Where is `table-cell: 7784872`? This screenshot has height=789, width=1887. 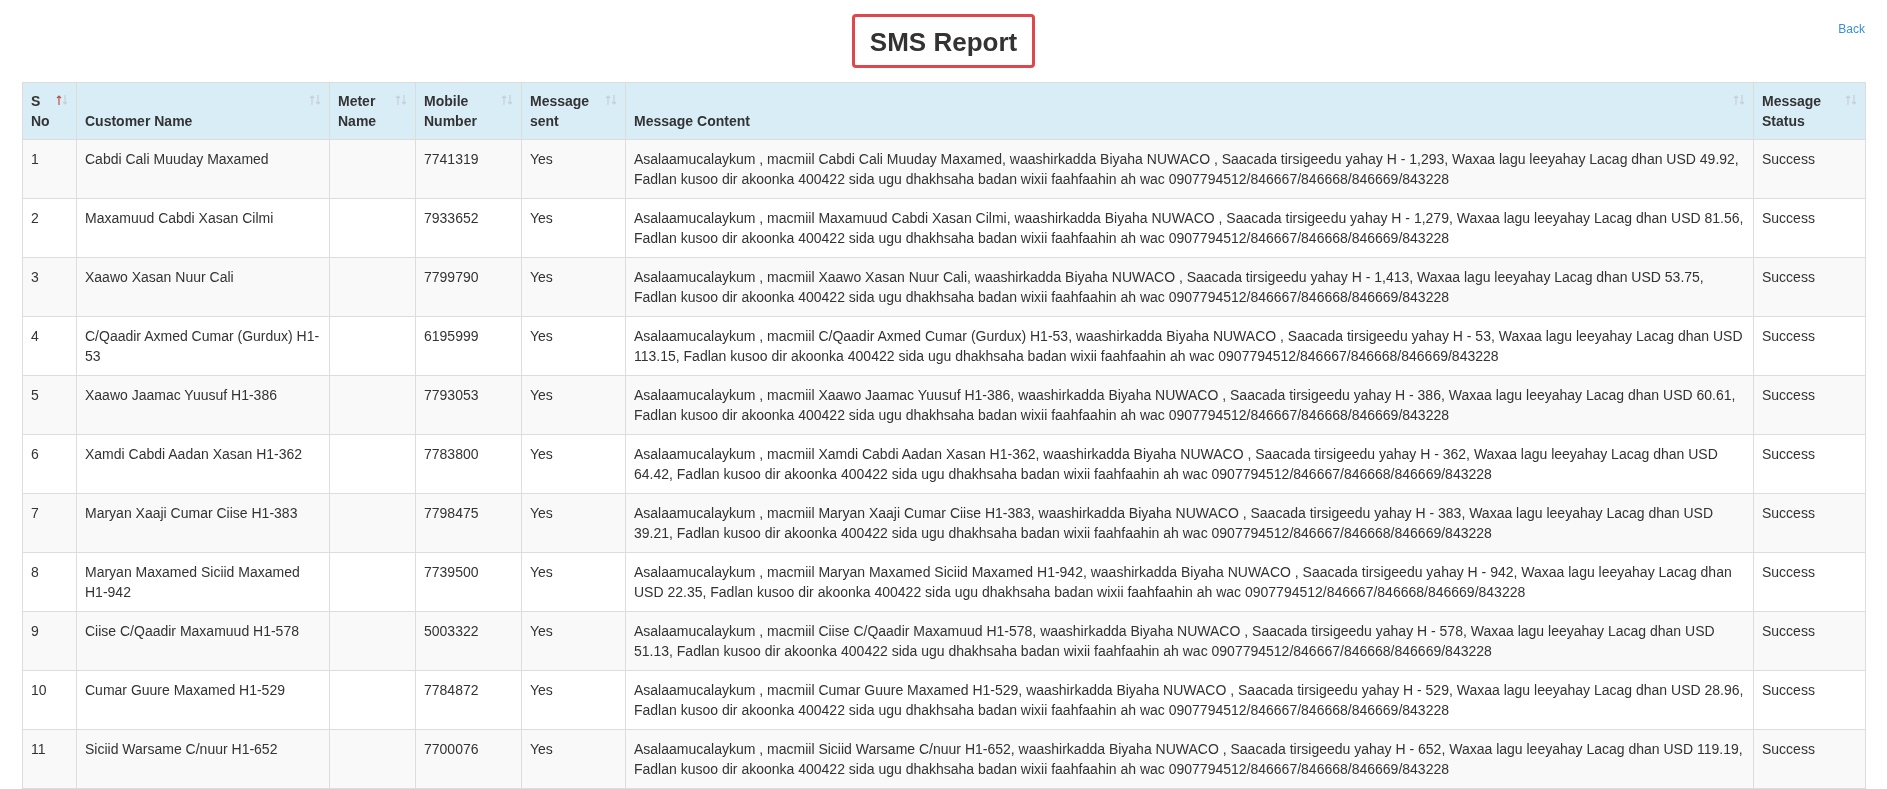 table-cell: 7784872 is located at coordinates (468, 700).